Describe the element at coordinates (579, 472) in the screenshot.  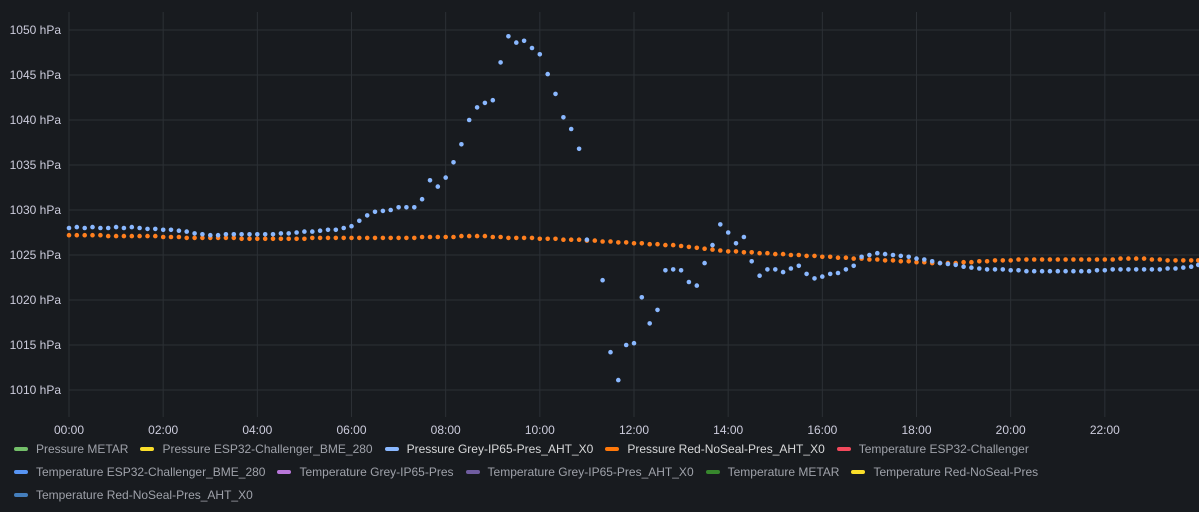
I see `legend-item: Temperature Grey-IP65-Pres_AHT_X0` at that location.